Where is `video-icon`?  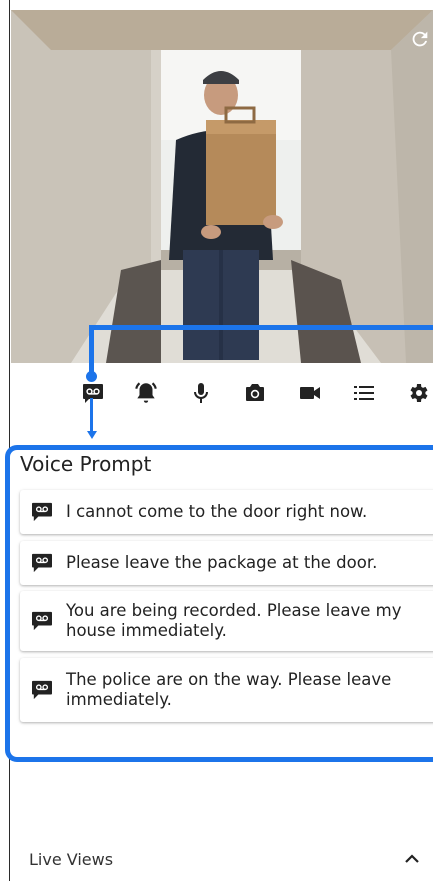
video-icon is located at coordinates (310, 393).